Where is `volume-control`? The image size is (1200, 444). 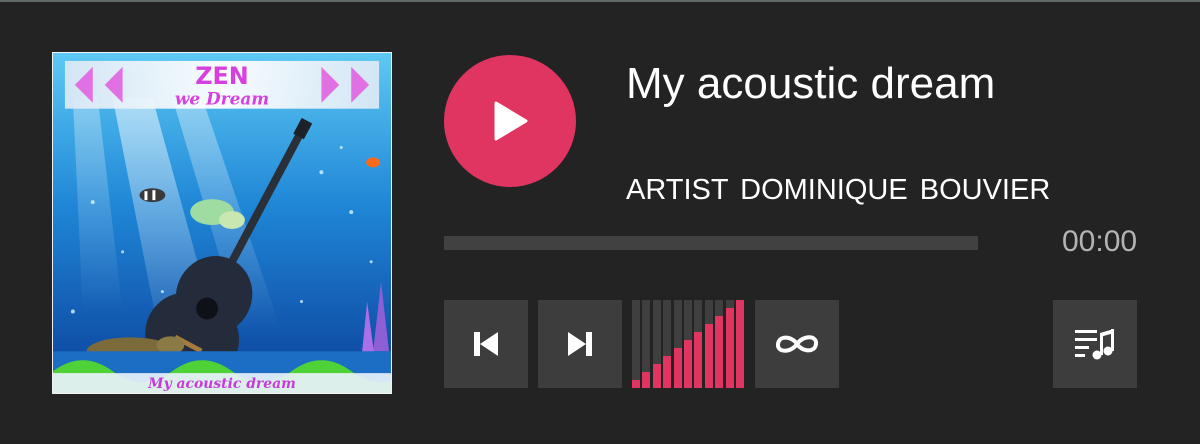 volume-control is located at coordinates (689, 344).